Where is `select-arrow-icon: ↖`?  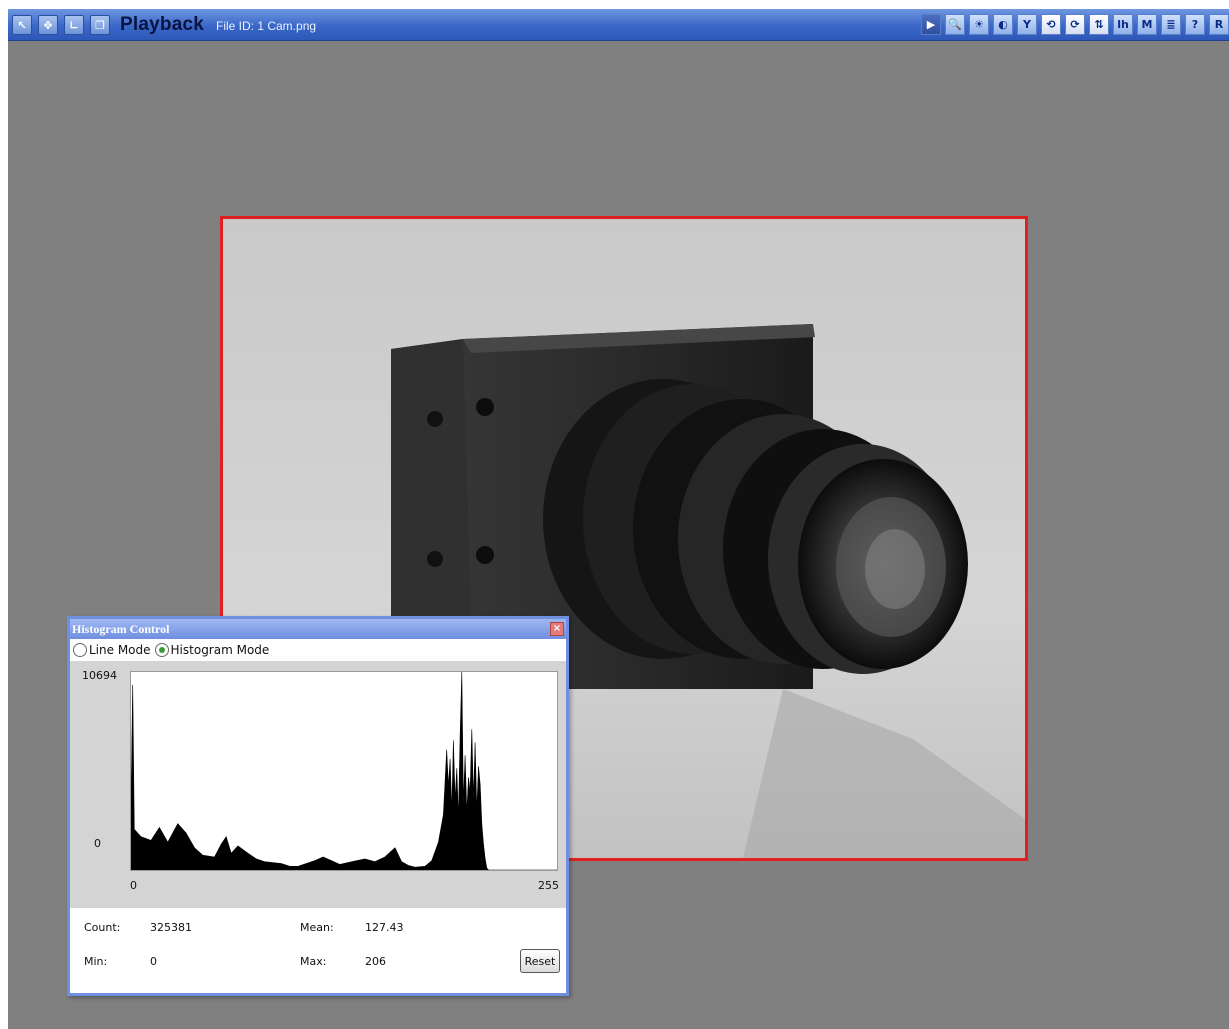 select-arrow-icon: ↖ is located at coordinates (22, 25).